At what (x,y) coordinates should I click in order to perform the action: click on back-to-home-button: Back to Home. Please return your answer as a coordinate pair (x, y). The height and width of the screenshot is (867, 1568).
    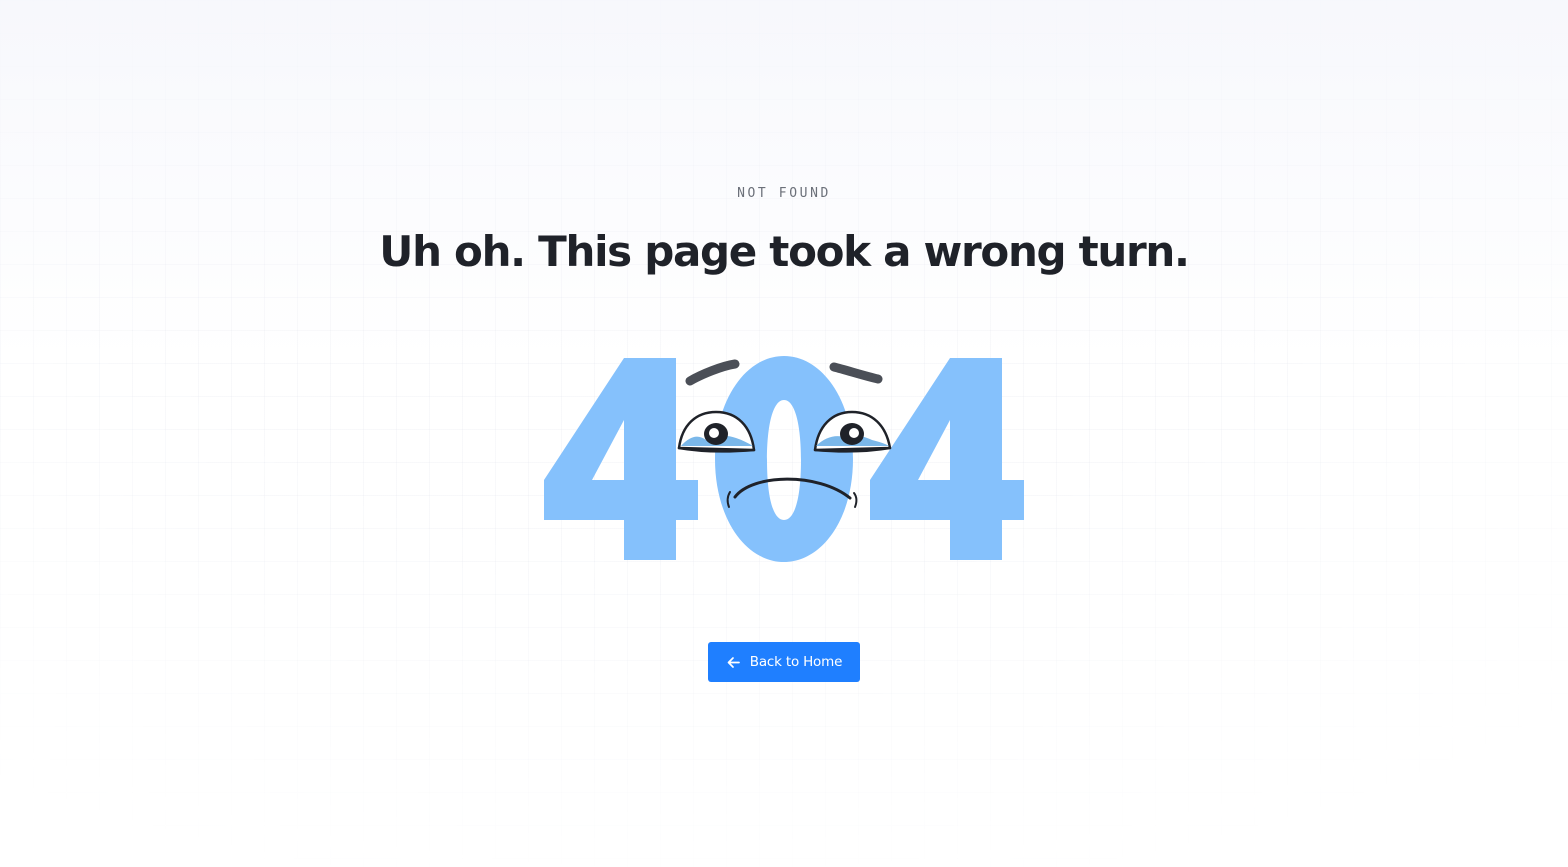
    Looking at the image, I should click on (784, 662).